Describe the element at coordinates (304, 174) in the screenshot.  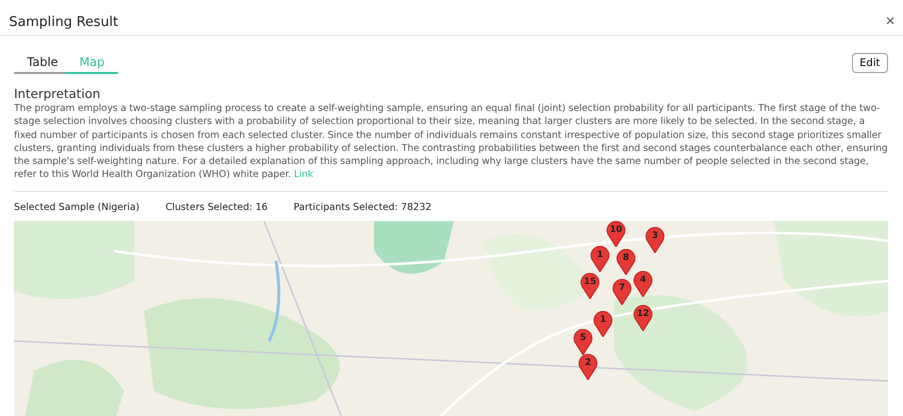
I see `paper-link: Link` at that location.